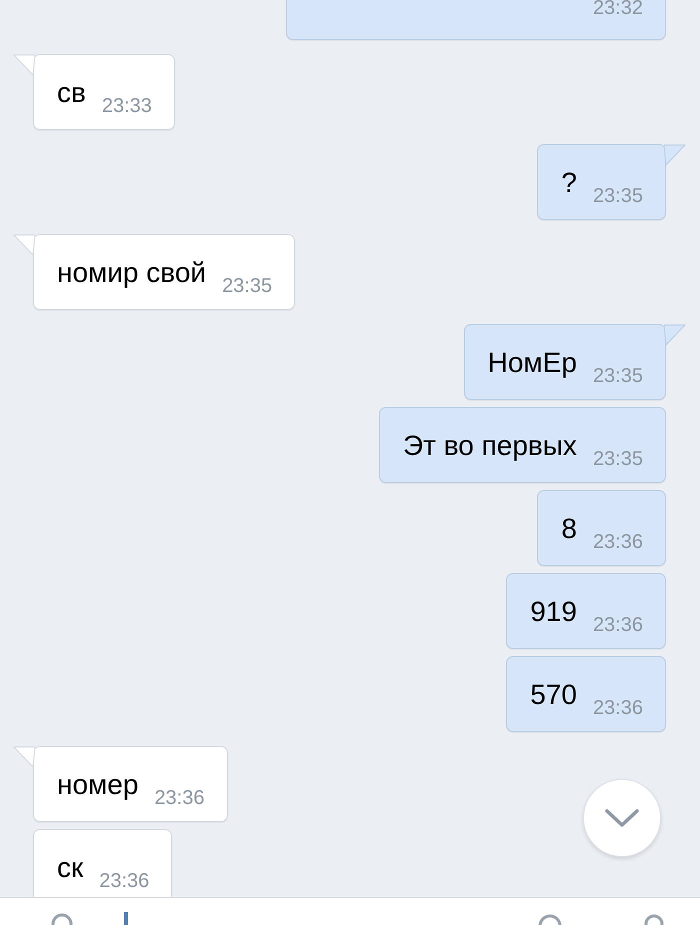  I want to click on message-time: 23:32, so click(617, 10).